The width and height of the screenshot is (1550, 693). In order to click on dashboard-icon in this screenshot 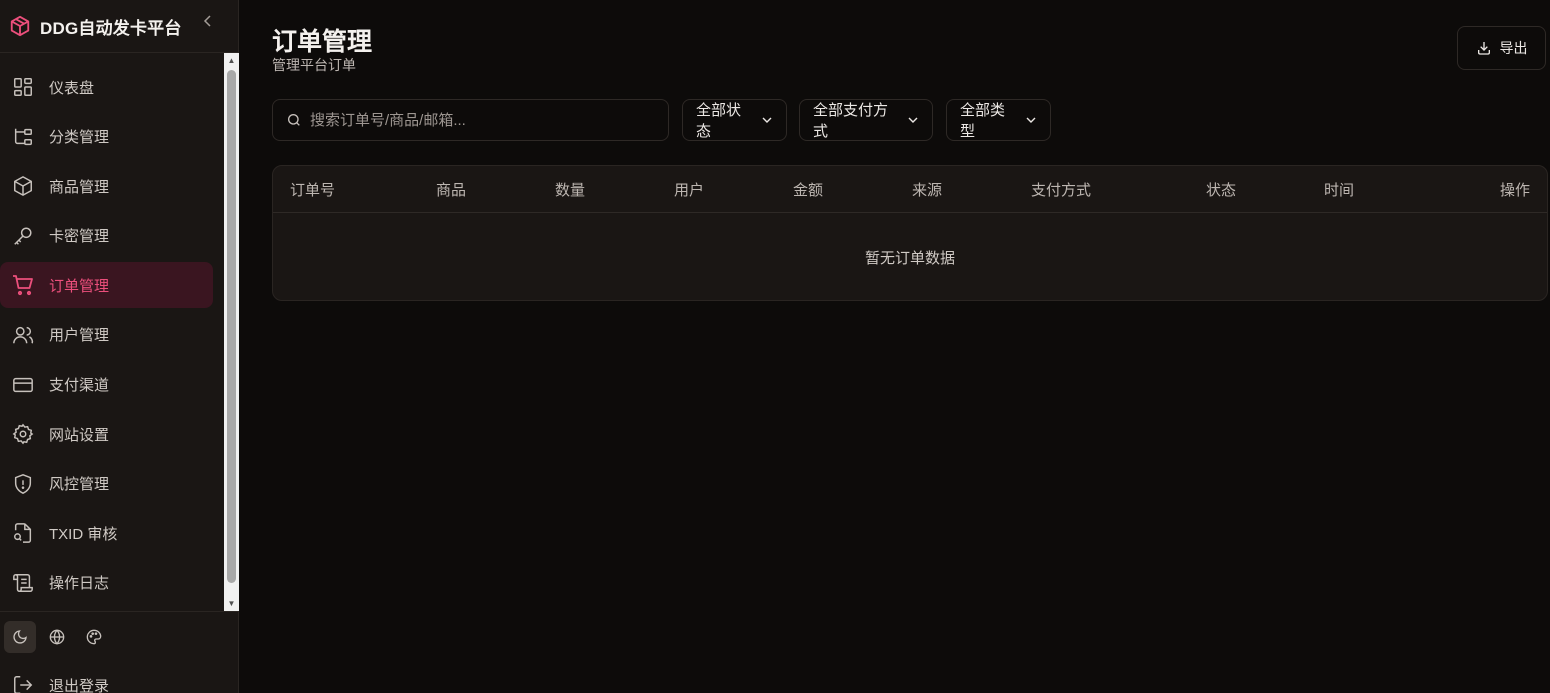, I will do `click(23, 87)`.